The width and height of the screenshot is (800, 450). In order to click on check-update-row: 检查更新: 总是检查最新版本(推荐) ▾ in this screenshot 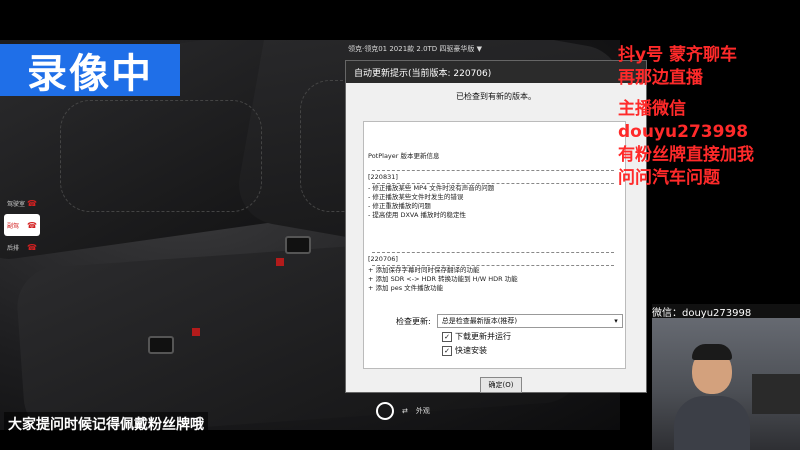, I will do `click(509, 321)`.